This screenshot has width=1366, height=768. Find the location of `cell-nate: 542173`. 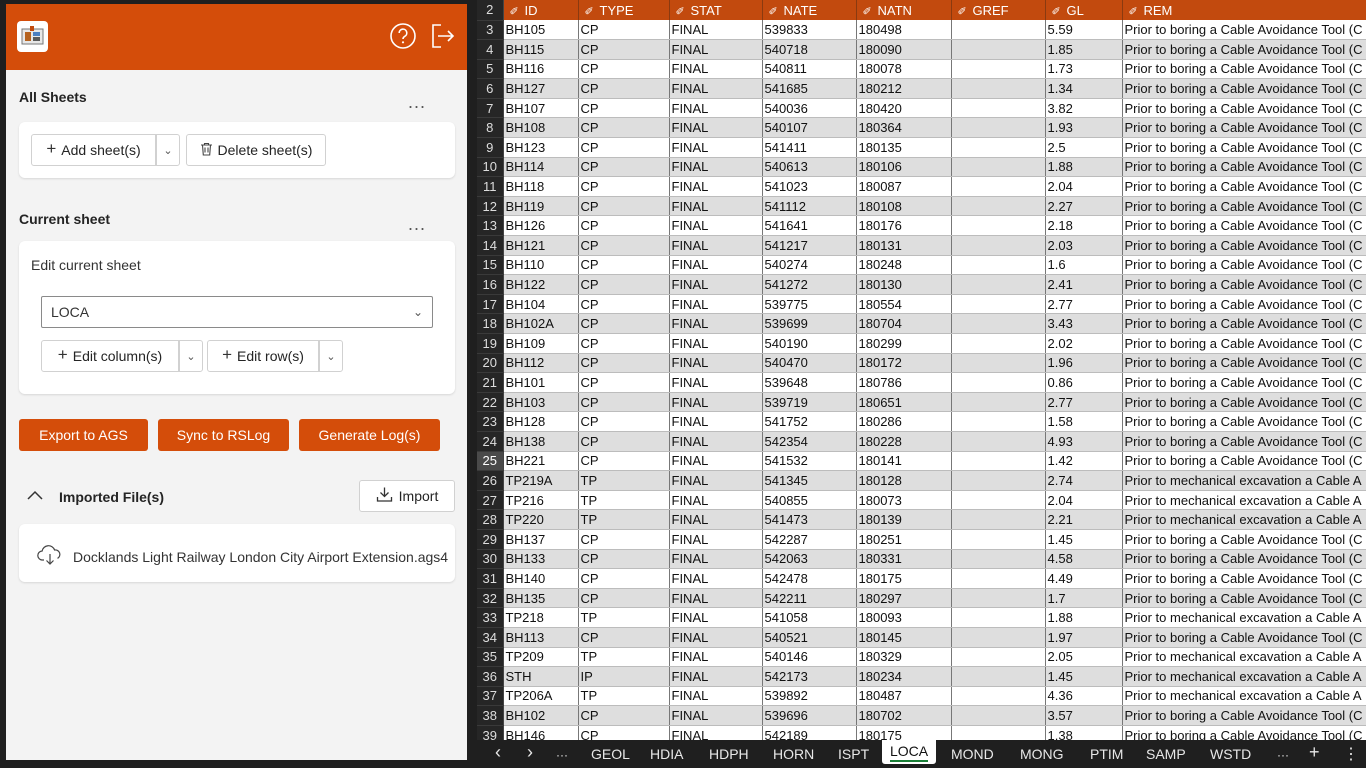

cell-nate: 542173 is located at coordinates (809, 676).